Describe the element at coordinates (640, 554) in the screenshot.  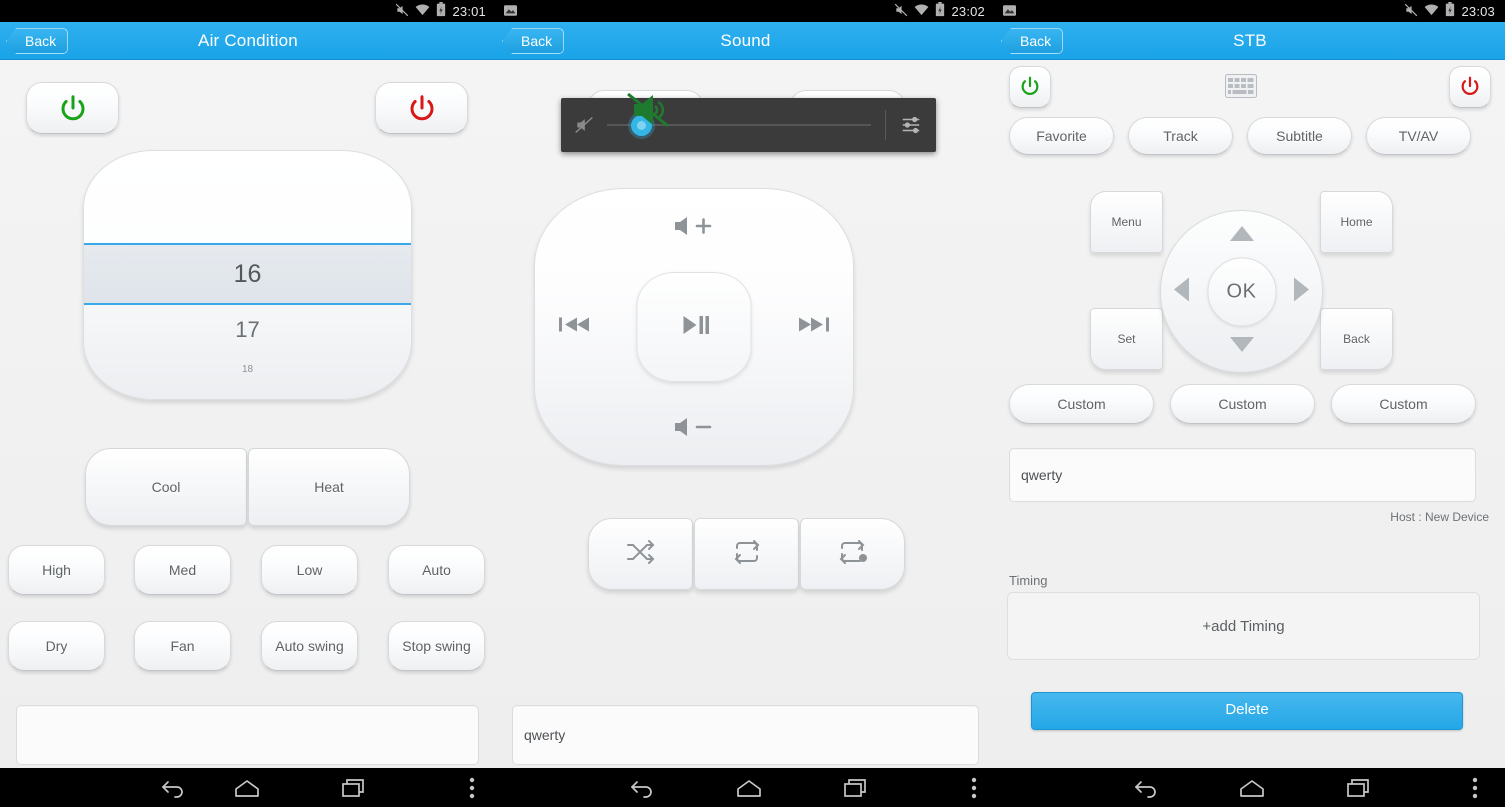
I see `shuffle-button` at that location.